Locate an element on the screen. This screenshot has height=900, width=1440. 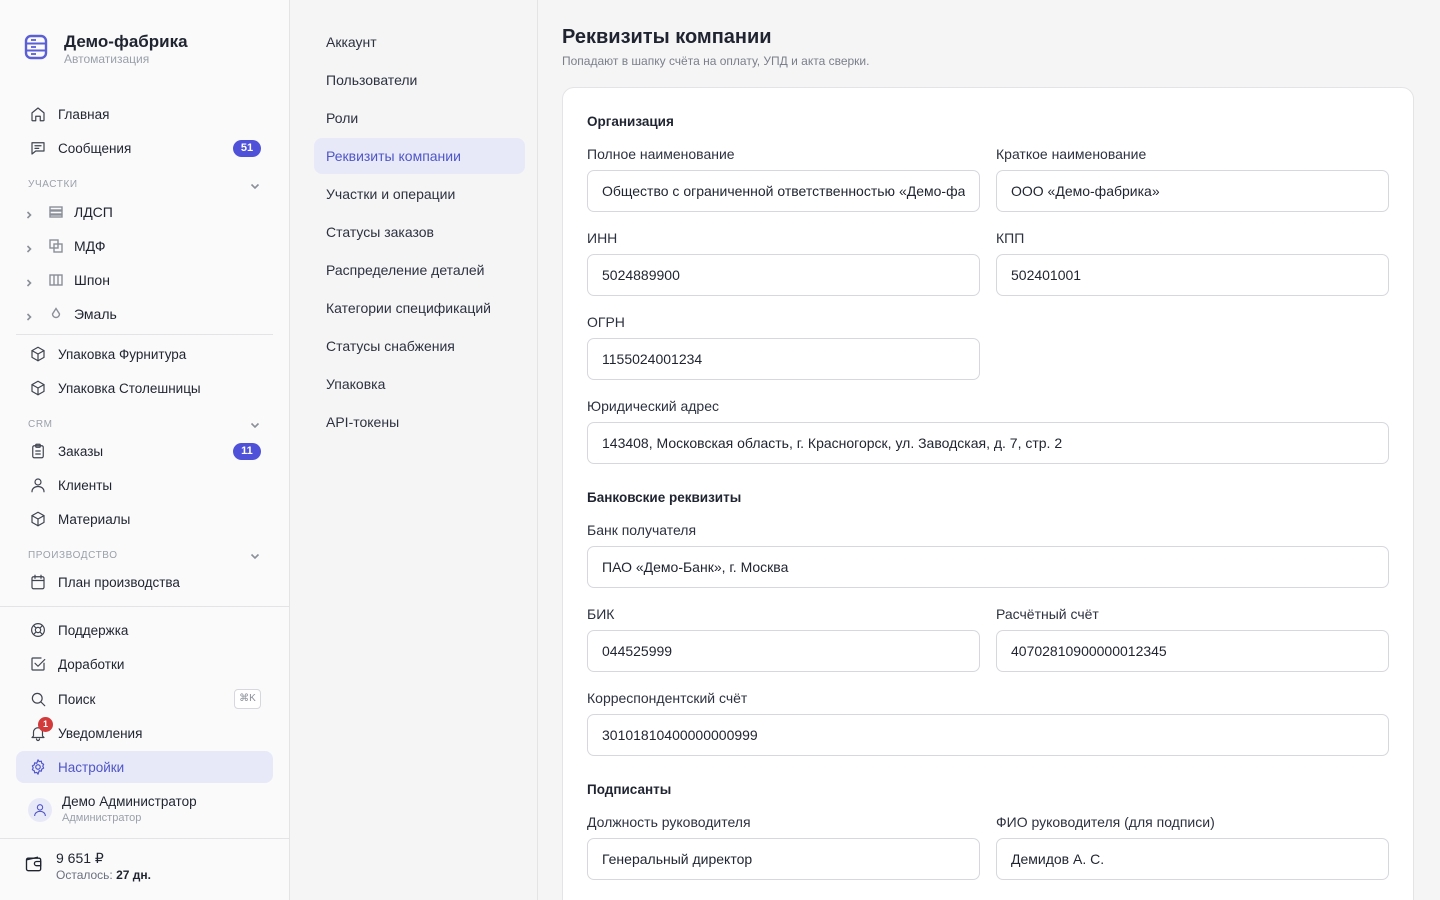
nav-label: Доработки is located at coordinates (91, 664).